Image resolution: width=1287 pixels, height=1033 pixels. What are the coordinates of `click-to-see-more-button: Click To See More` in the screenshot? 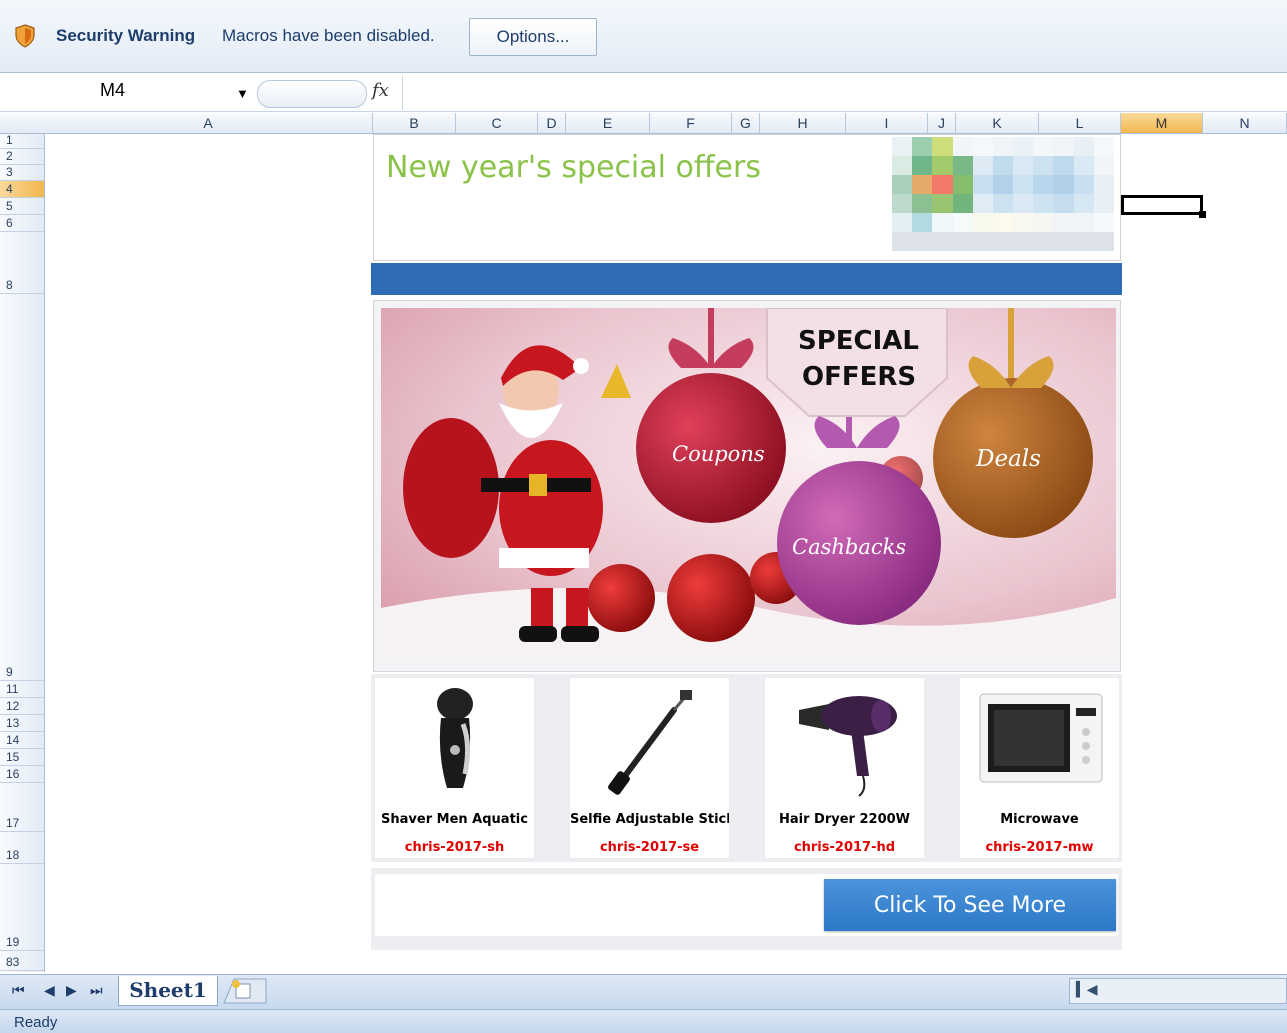 It's located at (970, 905).